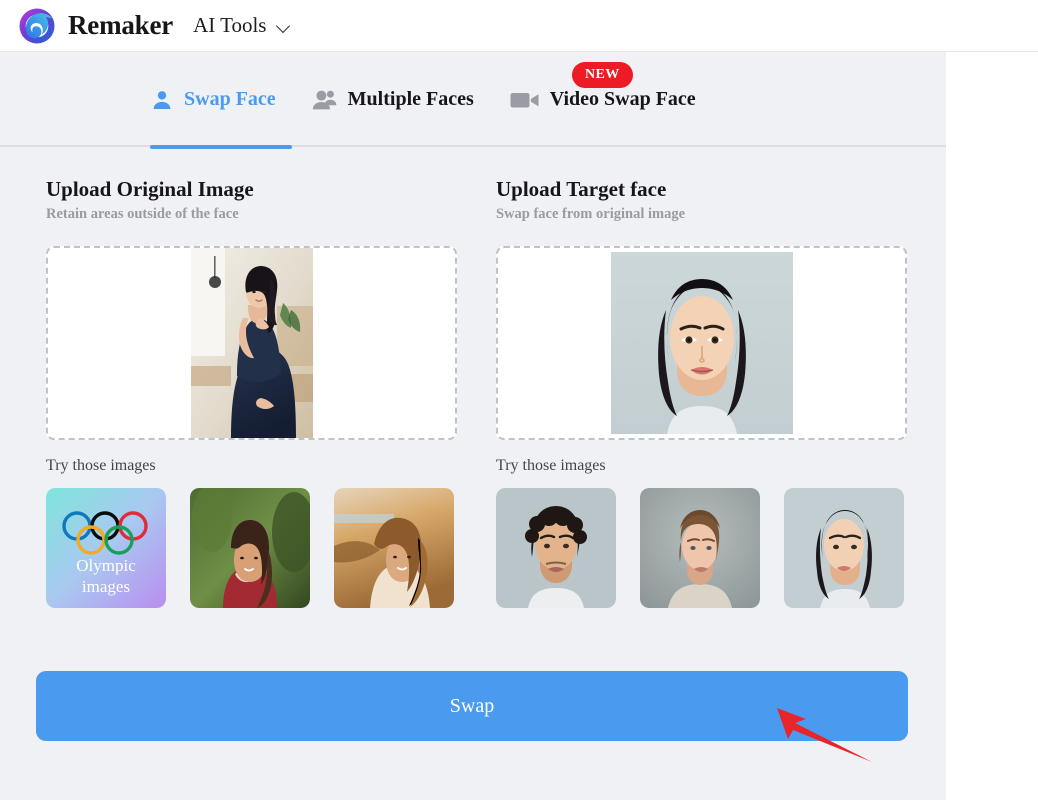  I want to click on video-camera-icon, so click(525, 100).